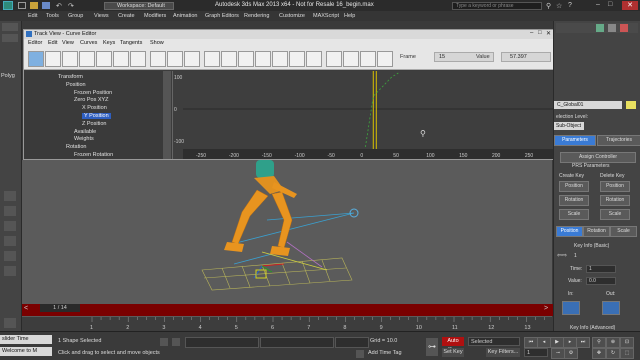 The image size is (640, 360). What do you see at coordinates (610, 4) in the screenshot?
I see `maximize-icon: □` at bounding box center [610, 4].